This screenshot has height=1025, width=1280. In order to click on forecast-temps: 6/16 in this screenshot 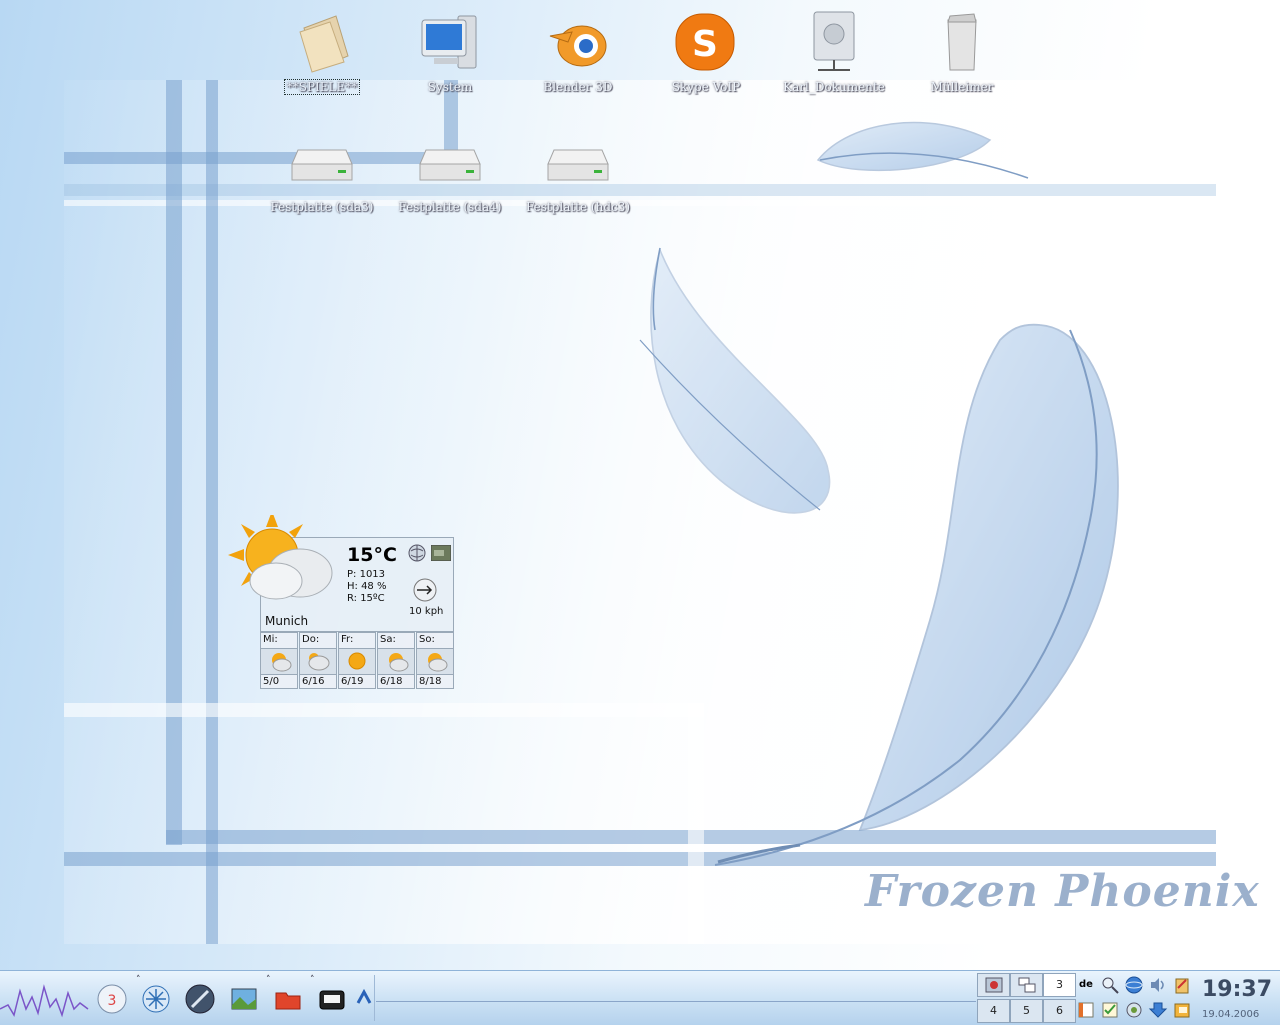, I will do `click(313, 681)`.